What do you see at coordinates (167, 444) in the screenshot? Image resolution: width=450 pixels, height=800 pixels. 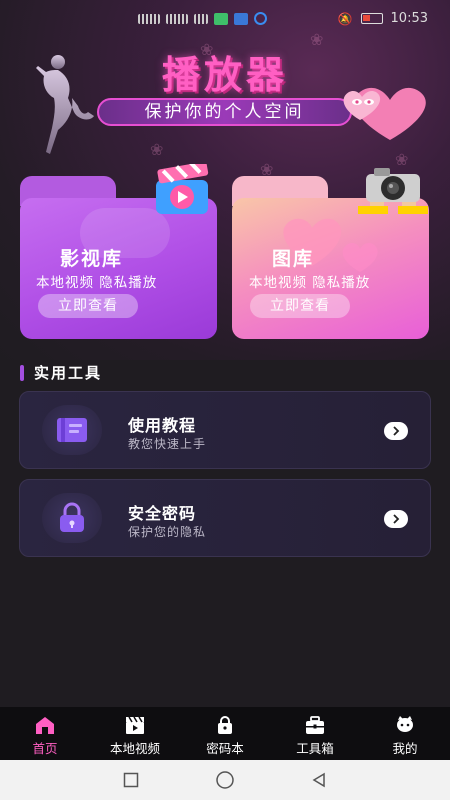 I see `tool-description: 教您快速上手` at bounding box center [167, 444].